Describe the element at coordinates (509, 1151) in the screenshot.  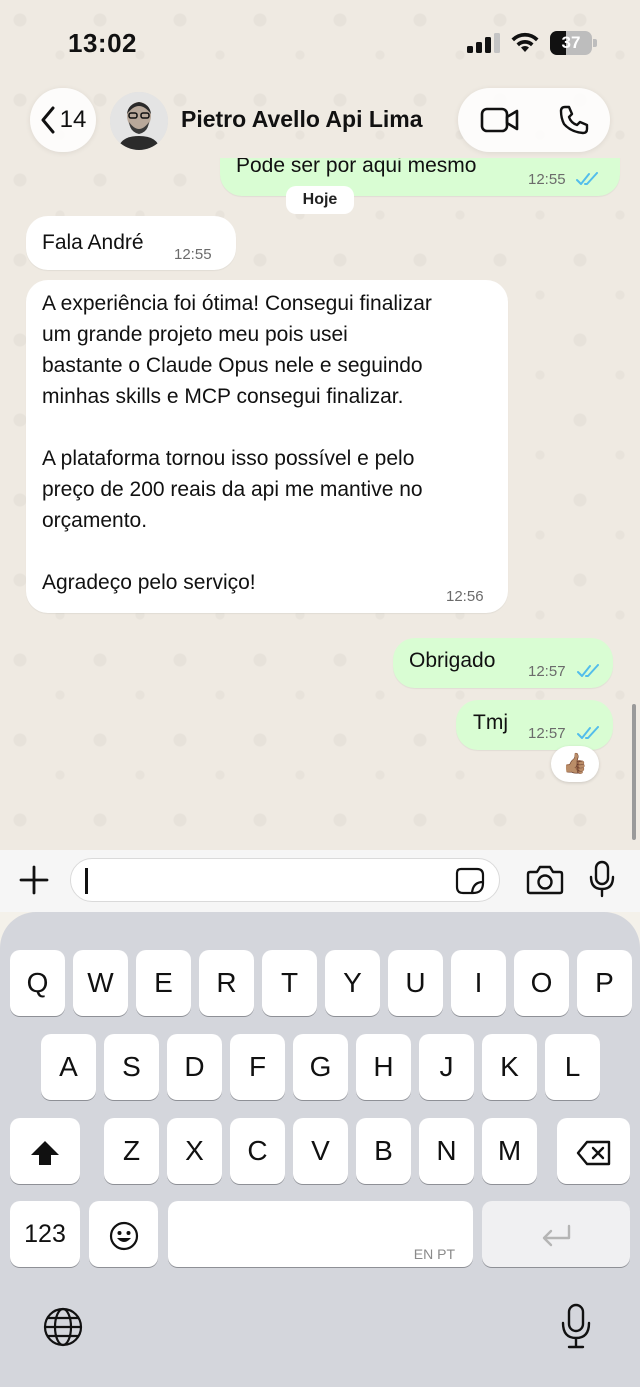
I see `key-m: M` at that location.